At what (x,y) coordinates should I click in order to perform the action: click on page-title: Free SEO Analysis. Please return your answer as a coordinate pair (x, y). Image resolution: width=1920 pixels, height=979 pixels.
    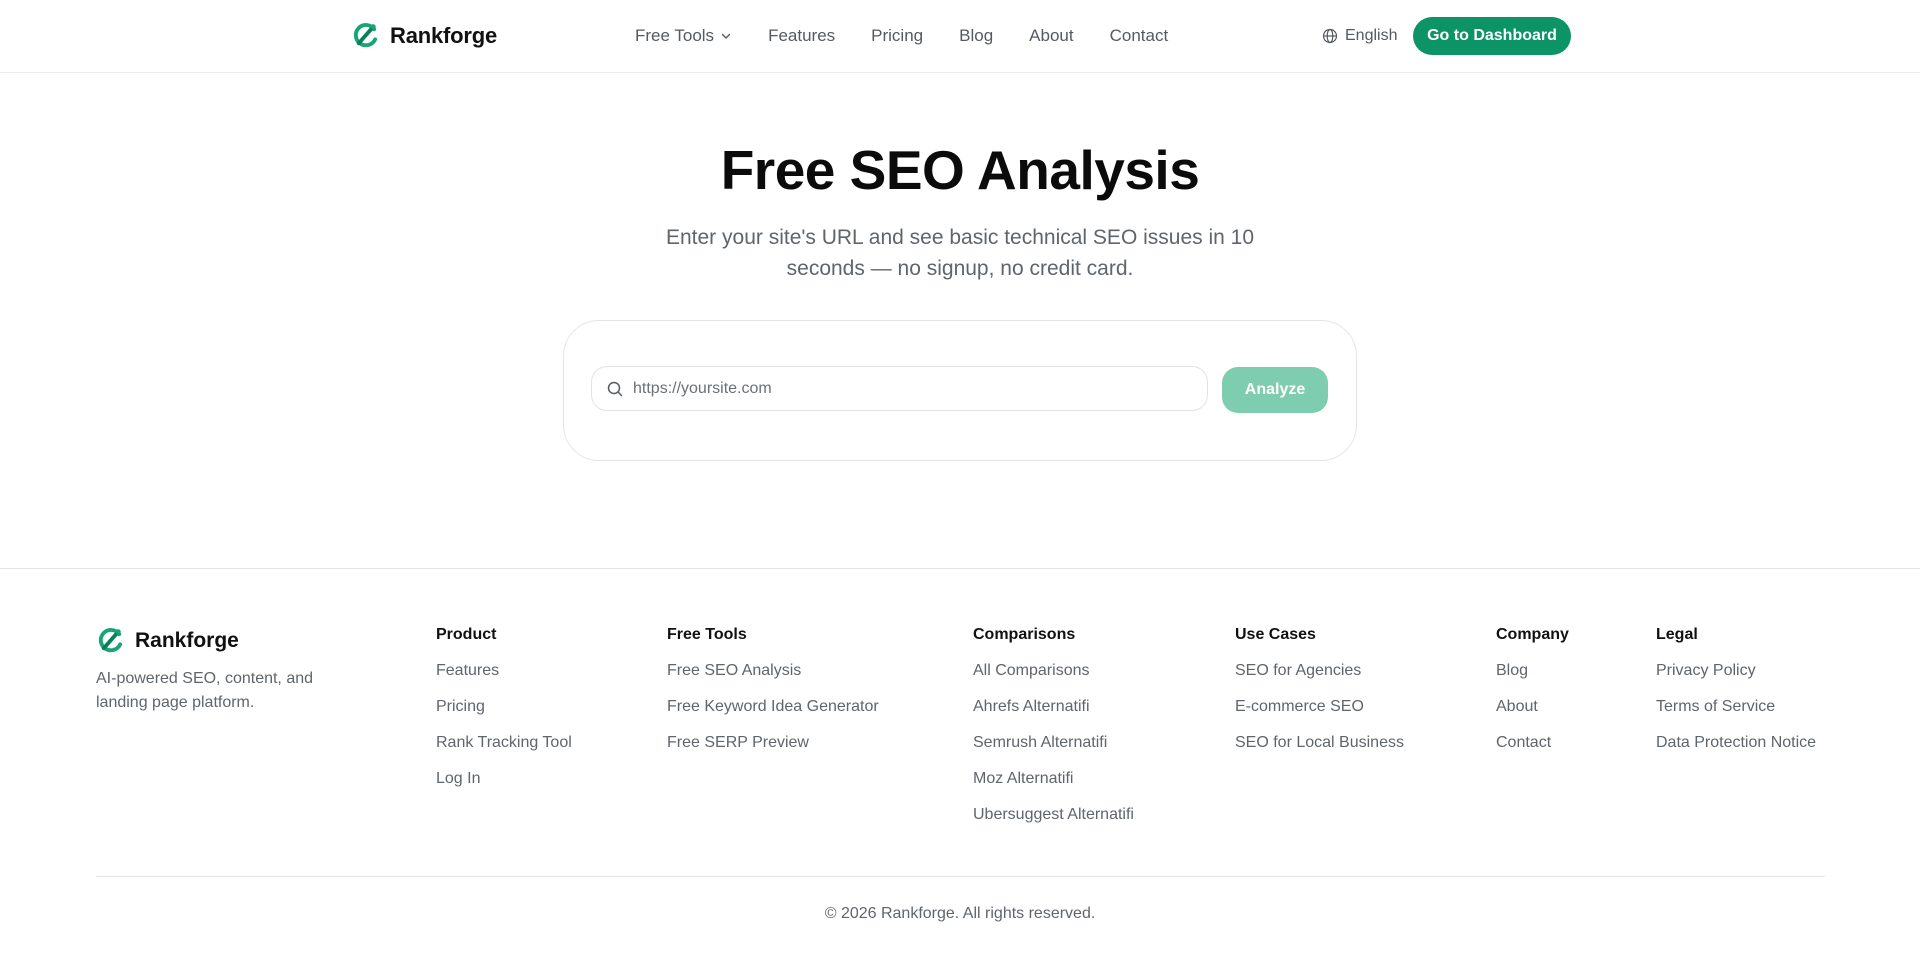
    Looking at the image, I should click on (960, 170).